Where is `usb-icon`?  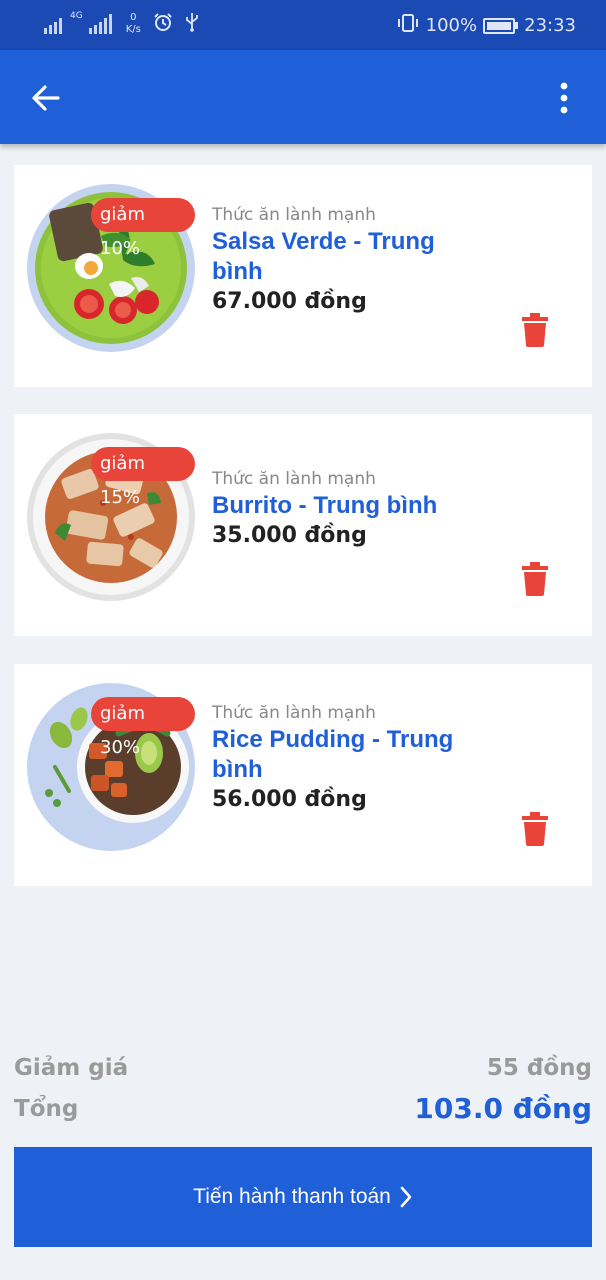
usb-icon is located at coordinates (192, 25).